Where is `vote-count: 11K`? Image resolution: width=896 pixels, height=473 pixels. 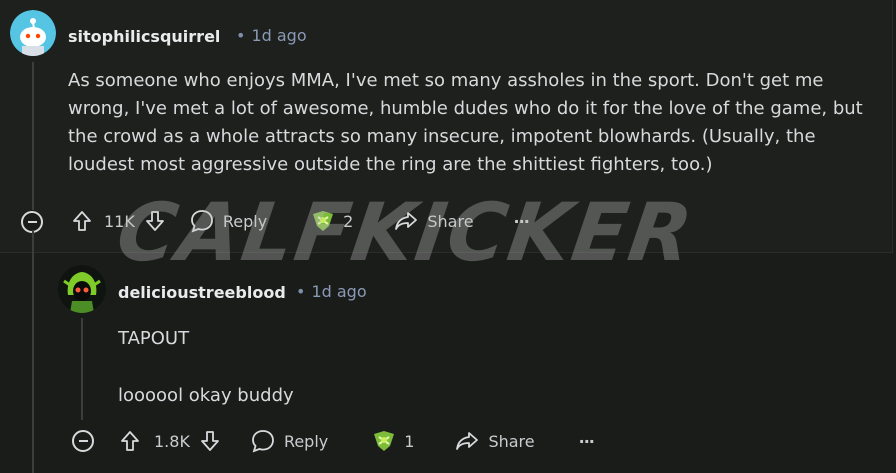 vote-count: 11K is located at coordinates (119, 221).